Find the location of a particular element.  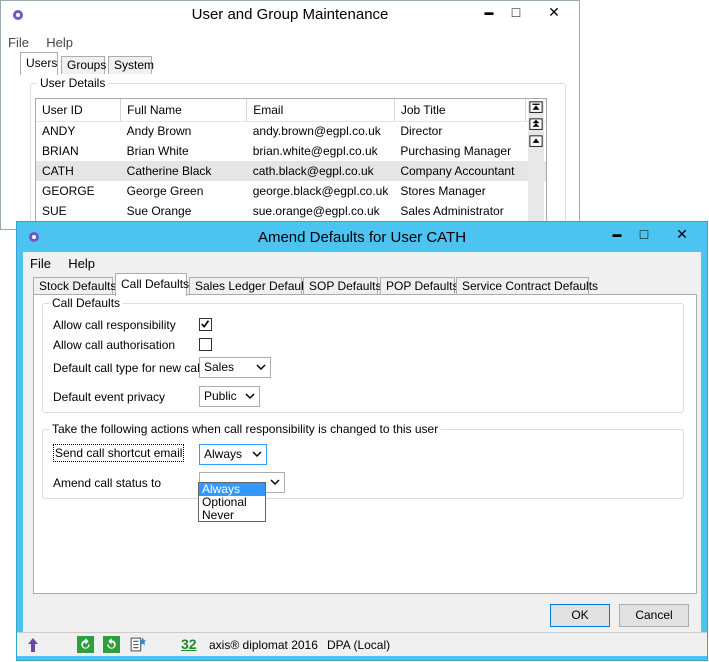

cell-name: Brian White is located at coordinates (157, 151).